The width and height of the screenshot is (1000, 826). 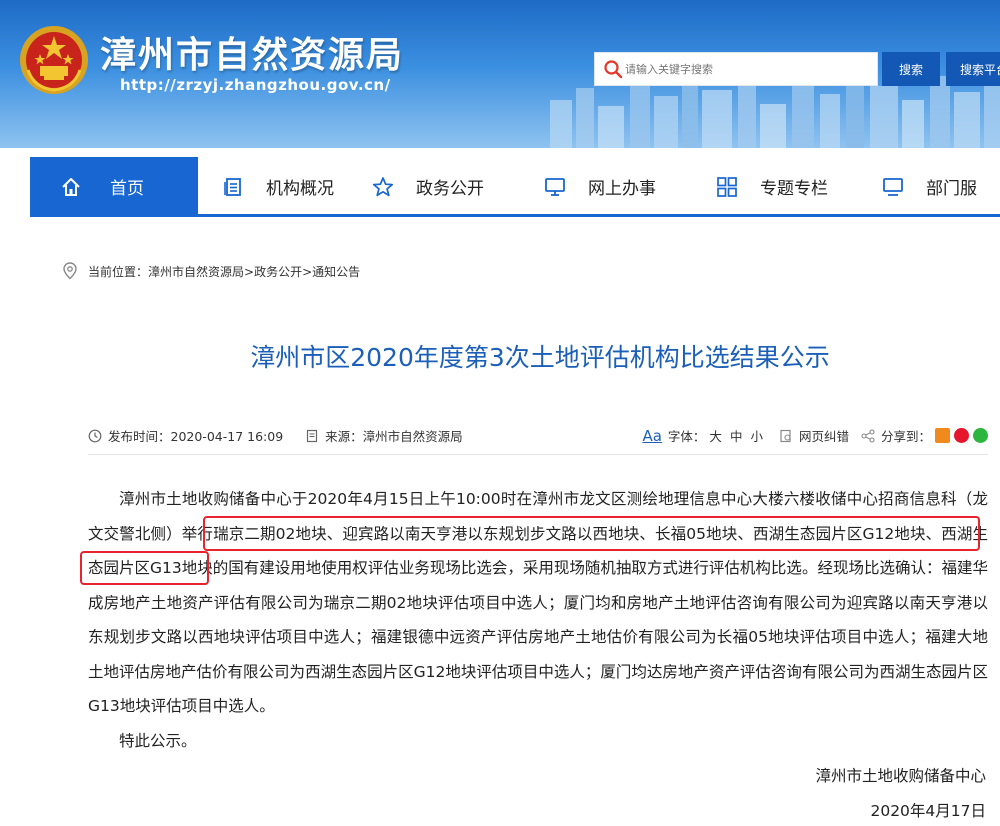 I want to click on search-input, so click(x=745, y=69).